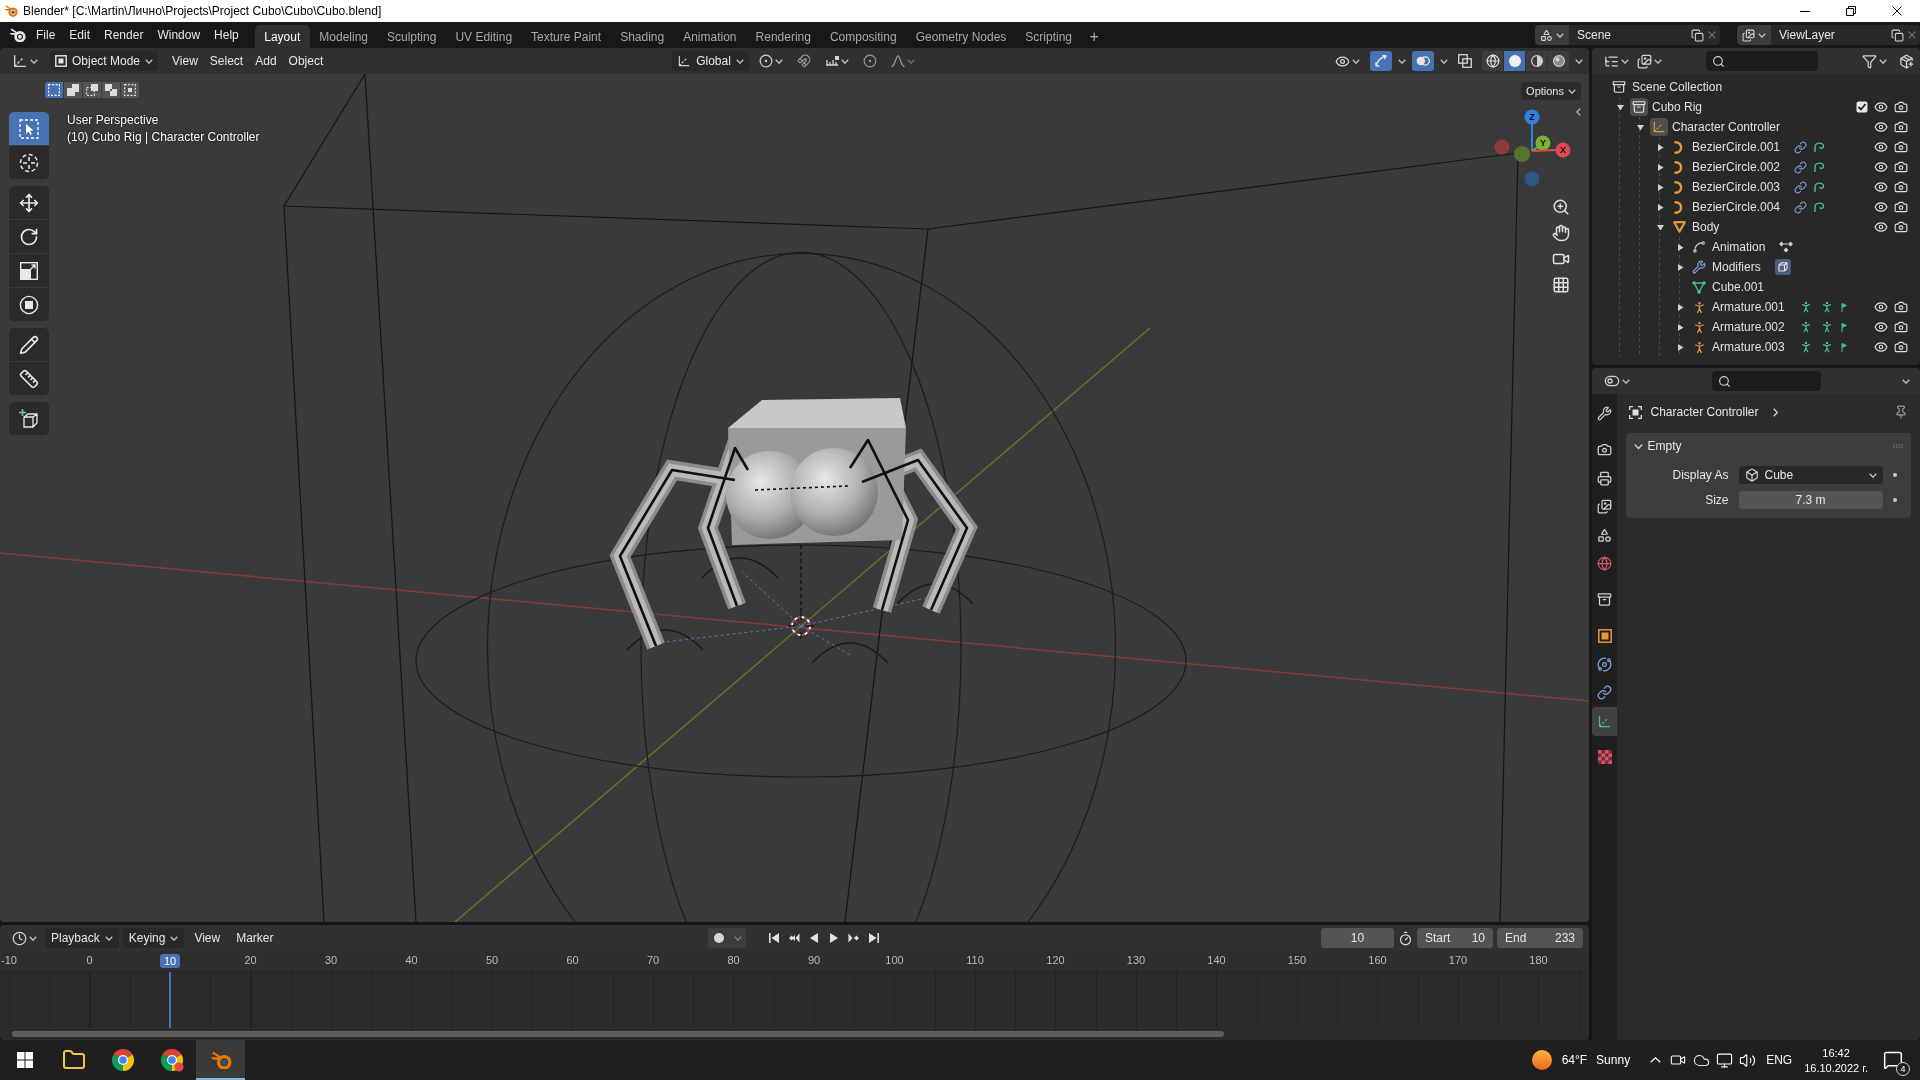 The width and height of the screenshot is (1920, 1080). Describe the element at coordinates (73, 1060) in the screenshot. I see `folder-icon` at that location.